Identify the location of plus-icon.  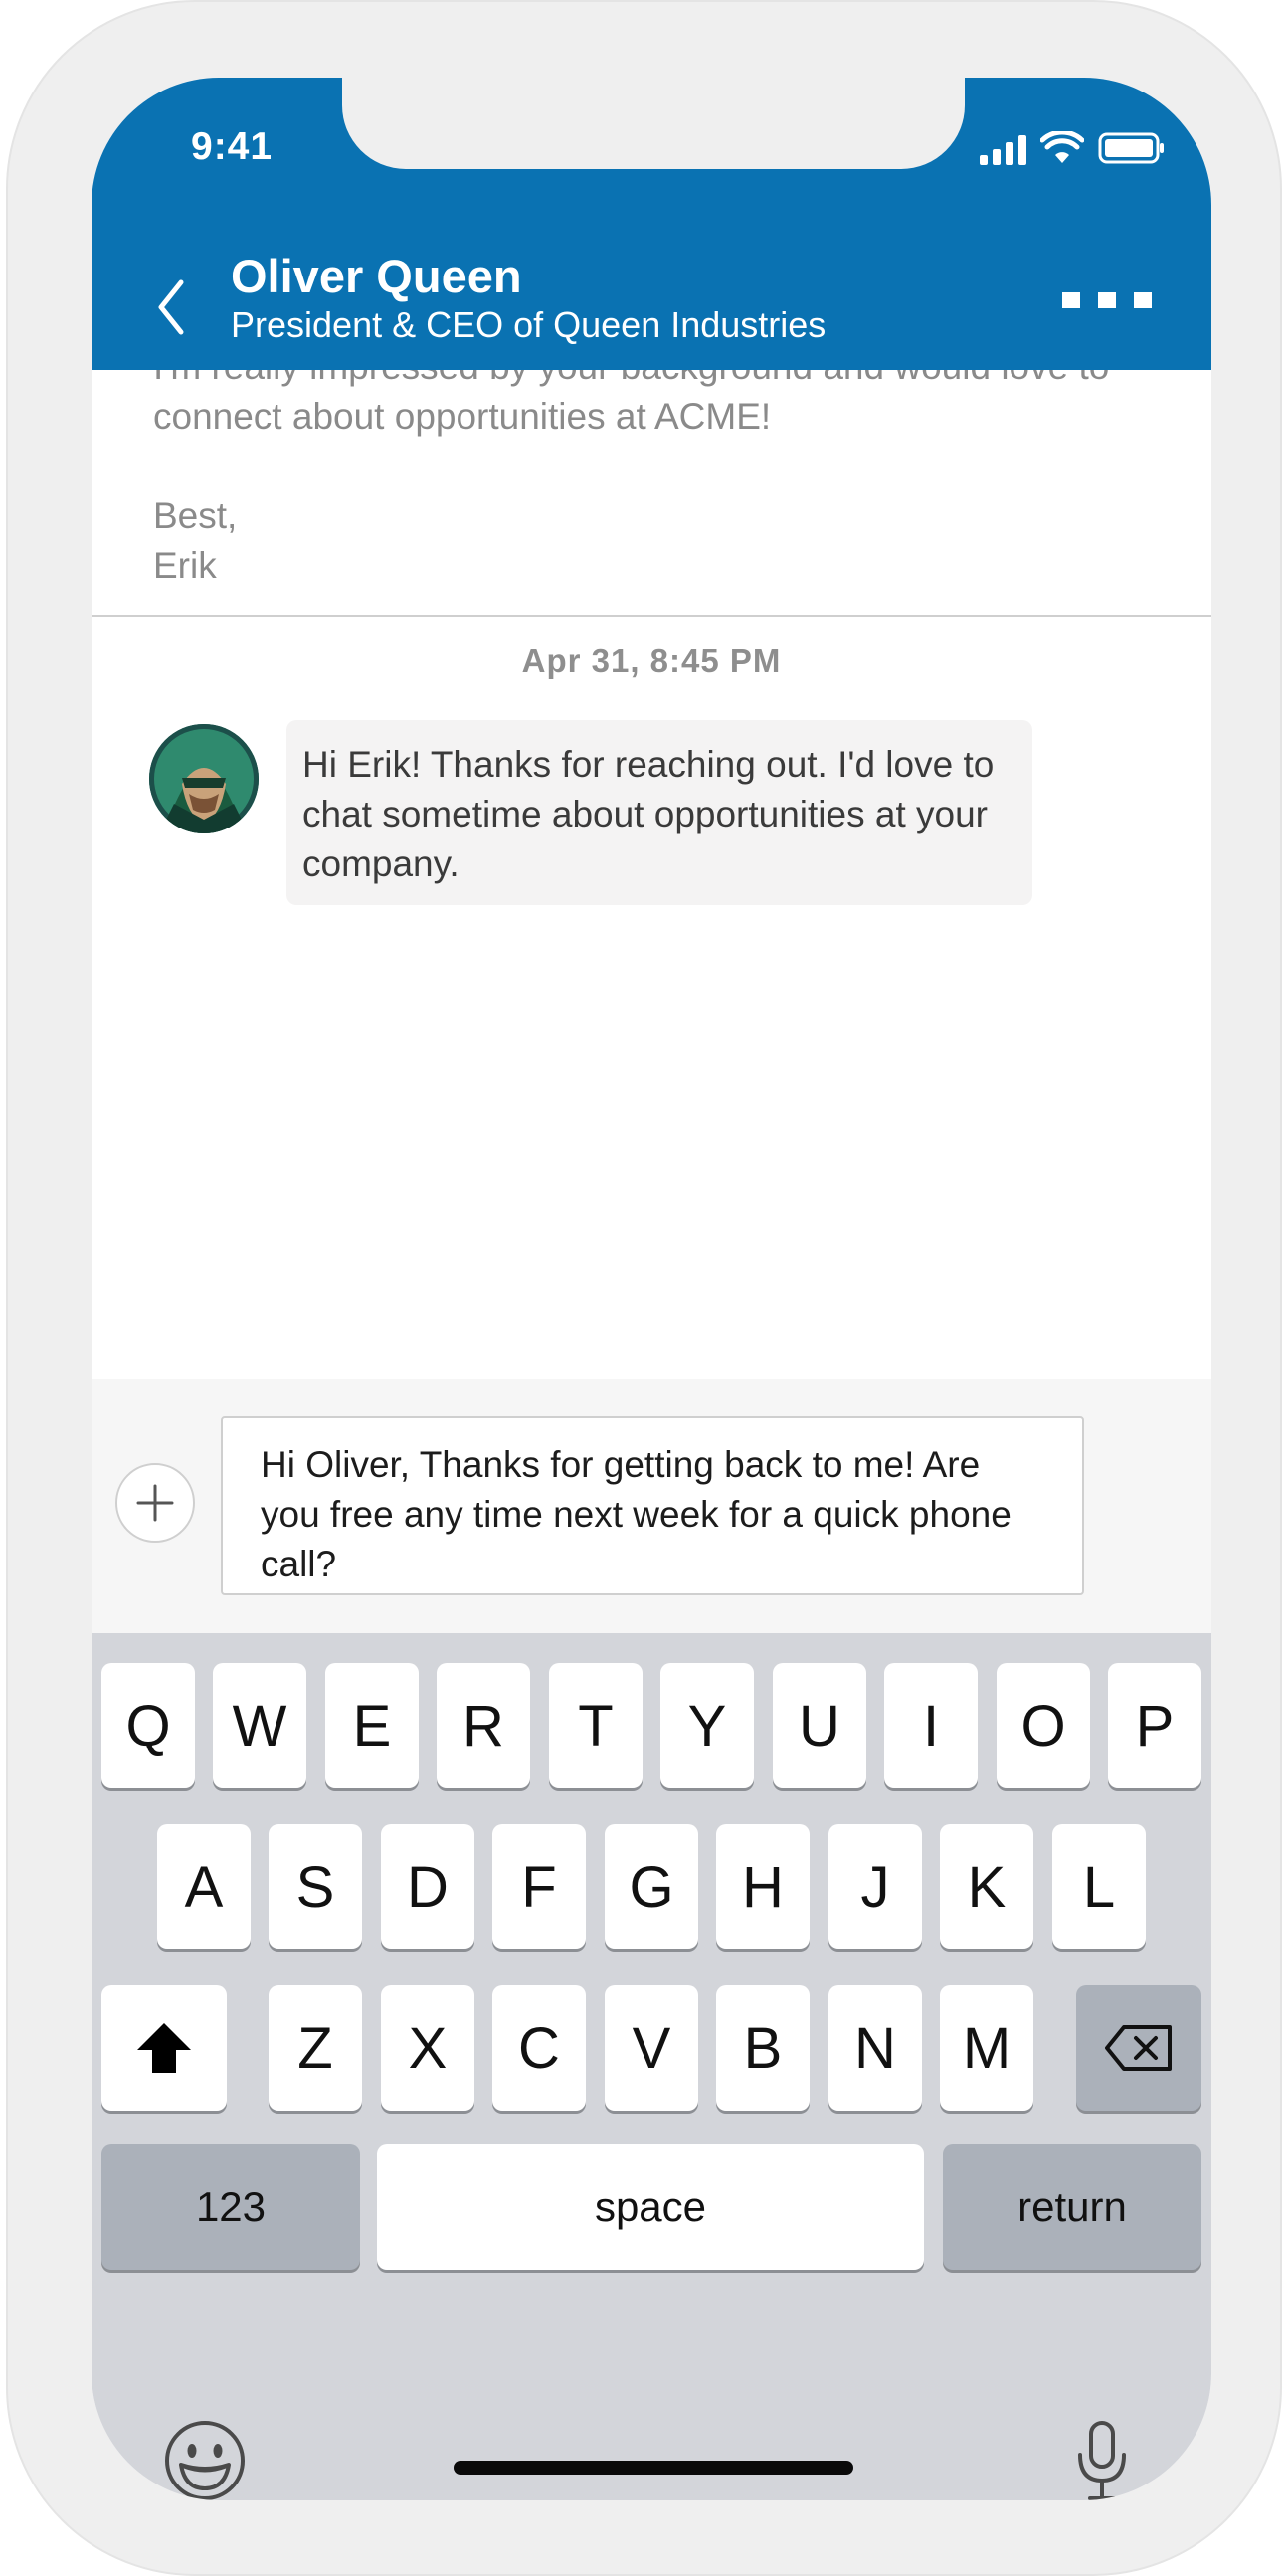
(155, 1503).